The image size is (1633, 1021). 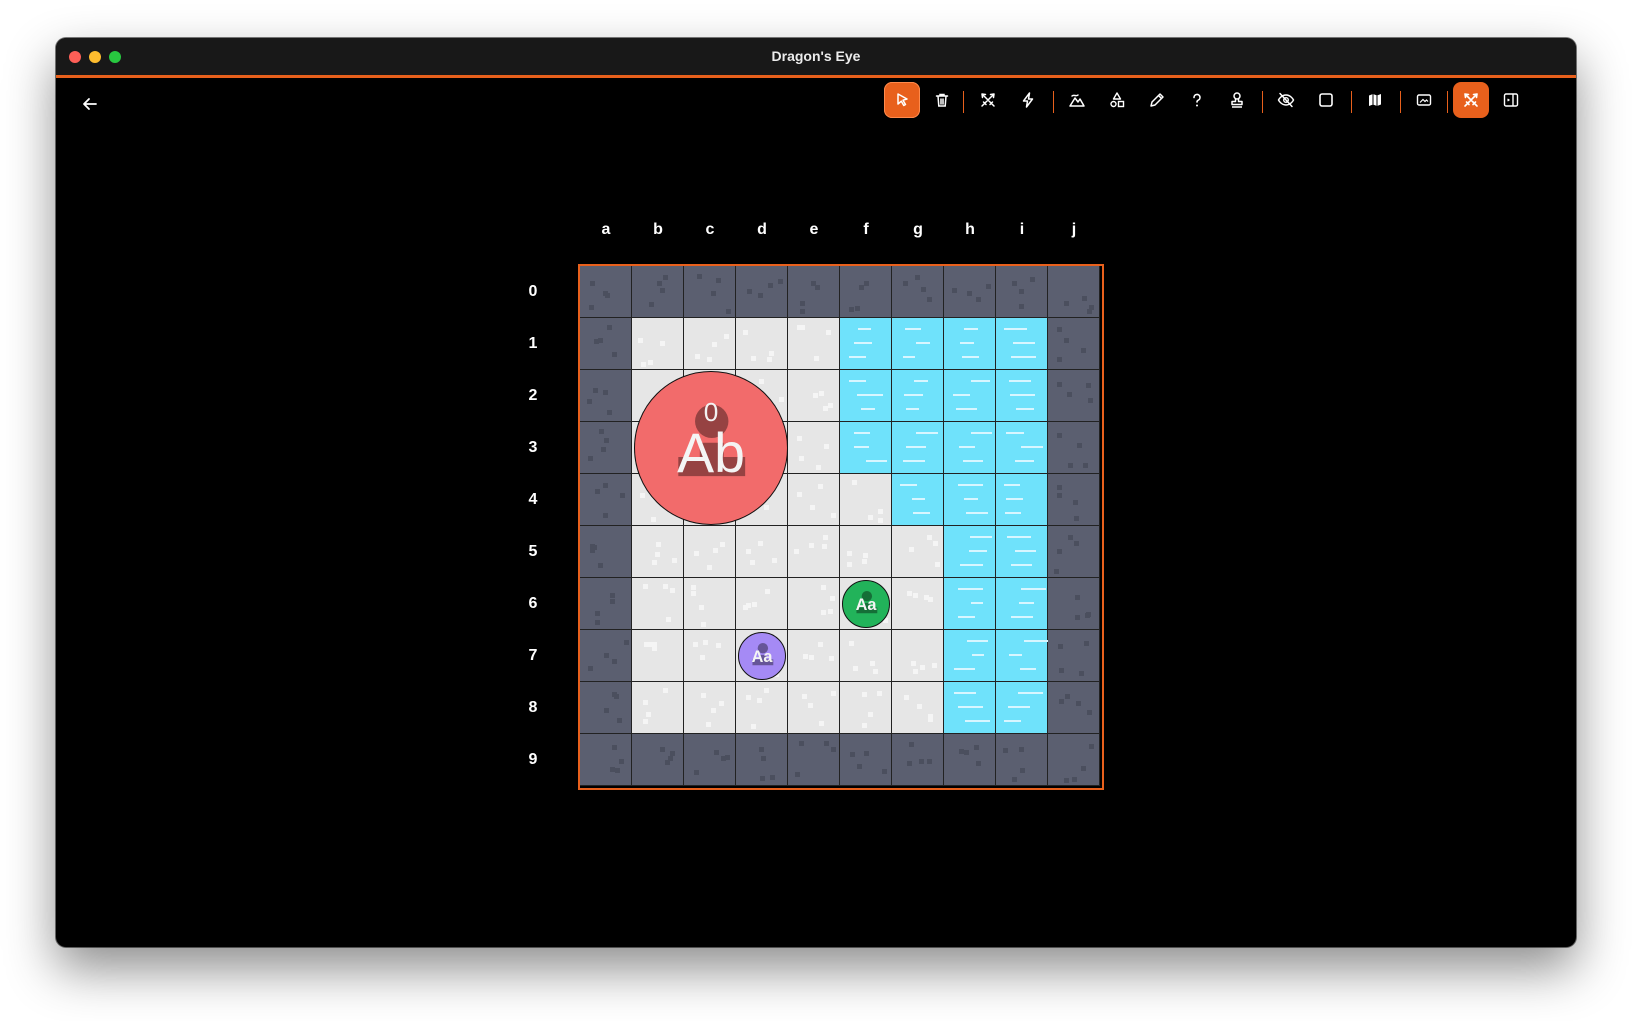 What do you see at coordinates (1237, 100) in the screenshot?
I see `stamp-tool` at bounding box center [1237, 100].